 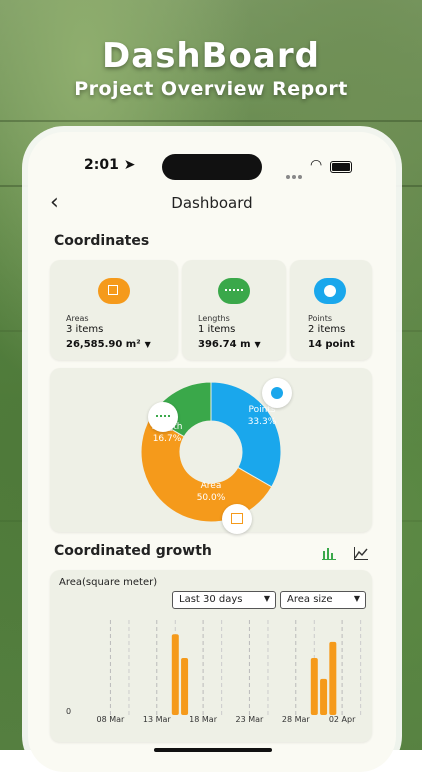 What do you see at coordinates (330, 291) in the screenshot?
I see `point-icon` at bounding box center [330, 291].